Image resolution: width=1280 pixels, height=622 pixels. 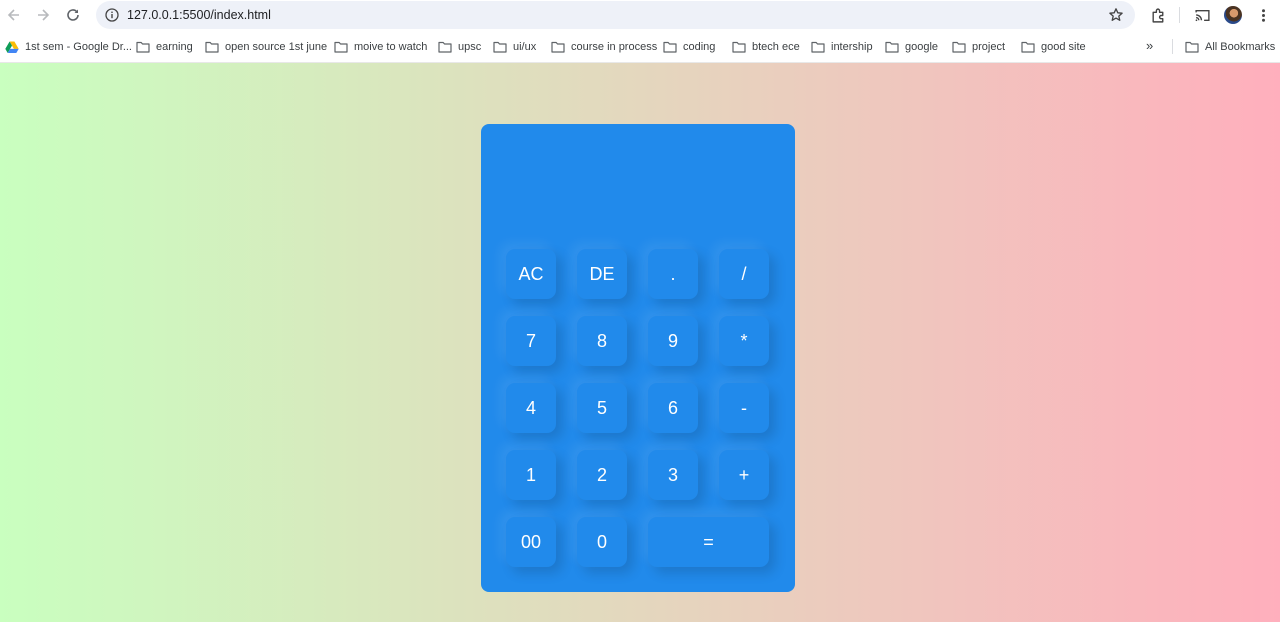 I want to click on bookmark-folder: google, so click(x=911, y=47).